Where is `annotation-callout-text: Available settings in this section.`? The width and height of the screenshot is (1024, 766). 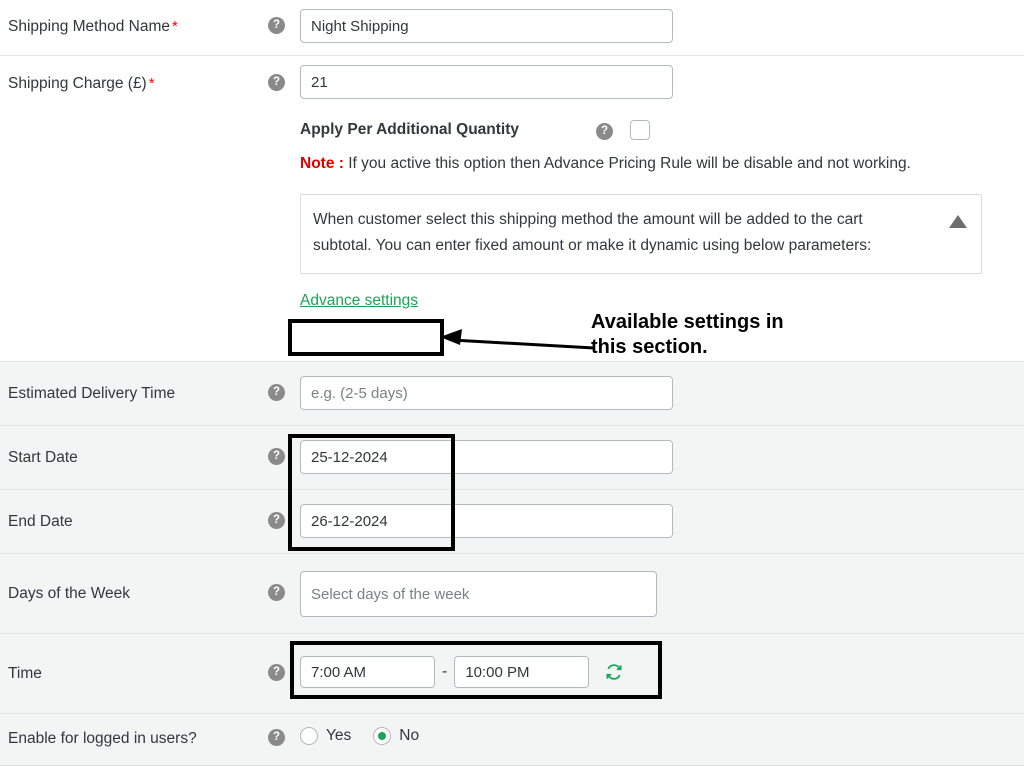
annotation-callout-text: Available settings in this section. is located at coordinates (721, 335).